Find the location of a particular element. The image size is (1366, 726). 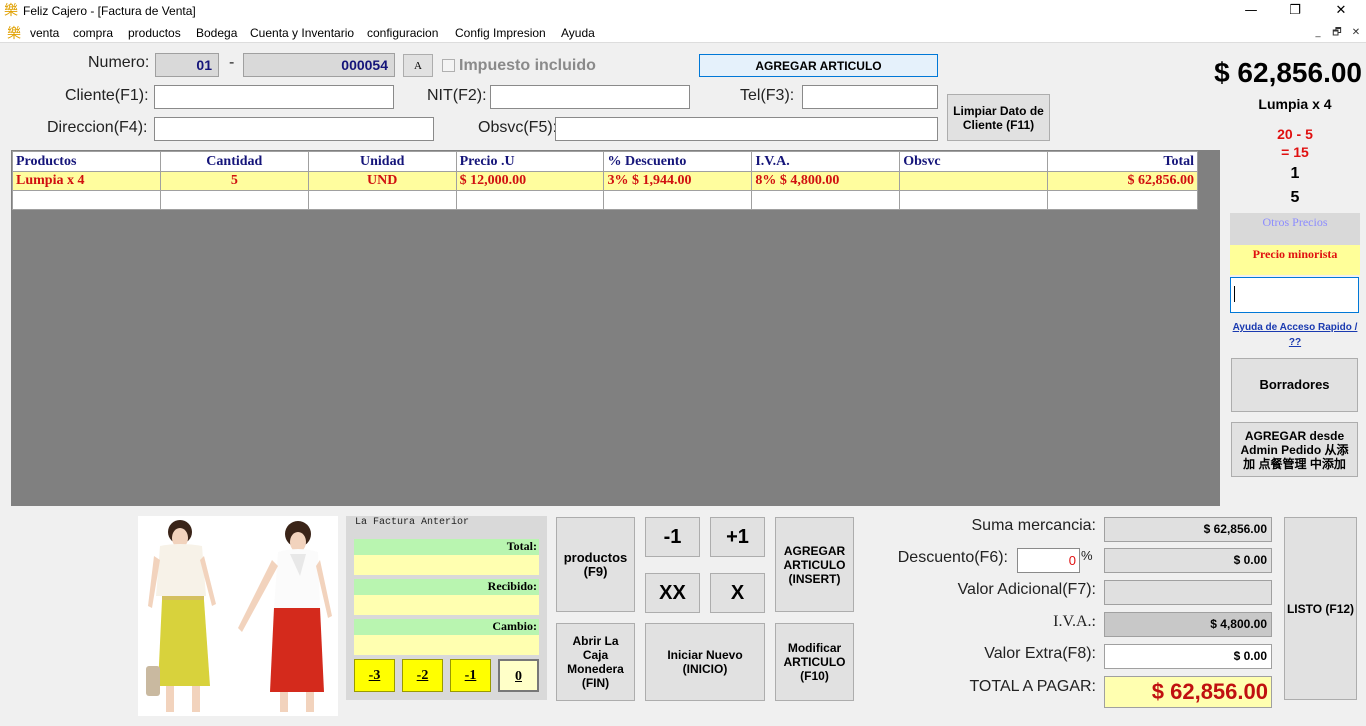

impuesto-label: Impuesto incluido is located at coordinates (527, 65).